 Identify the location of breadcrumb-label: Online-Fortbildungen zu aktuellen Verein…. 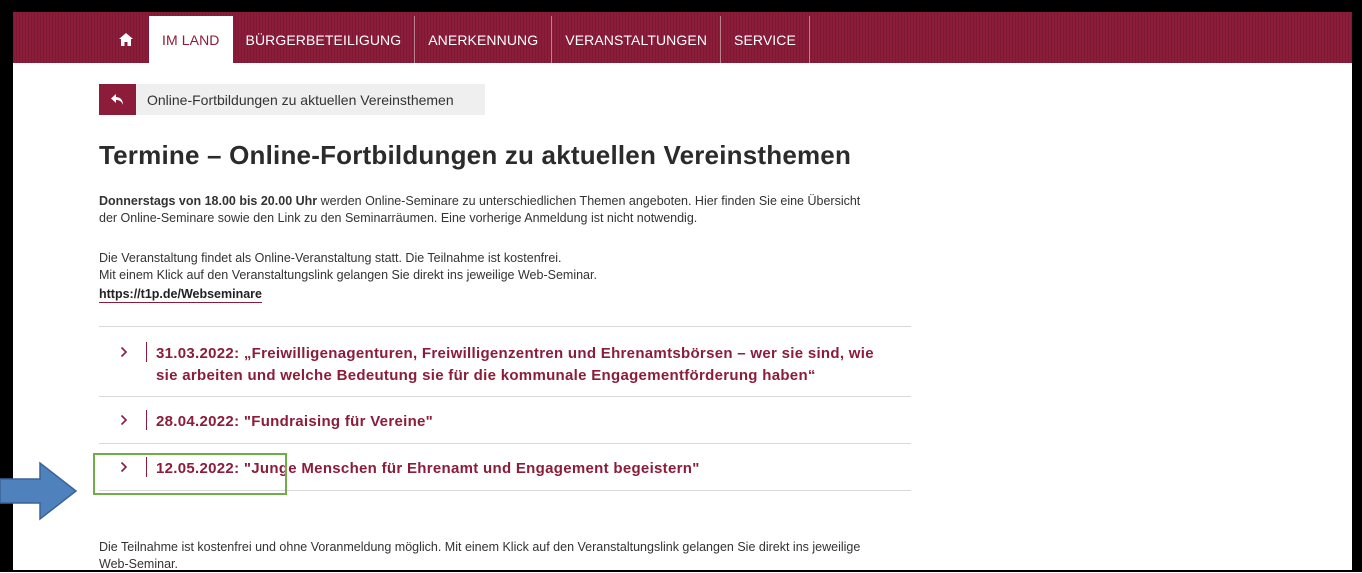
(300, 99).